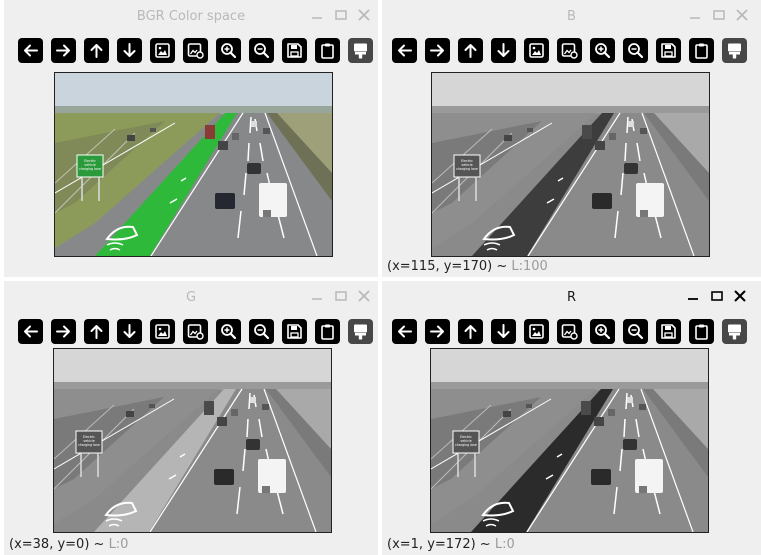 The image size is (761, 555). I want to click on titlebar: B, so click(571, 17).